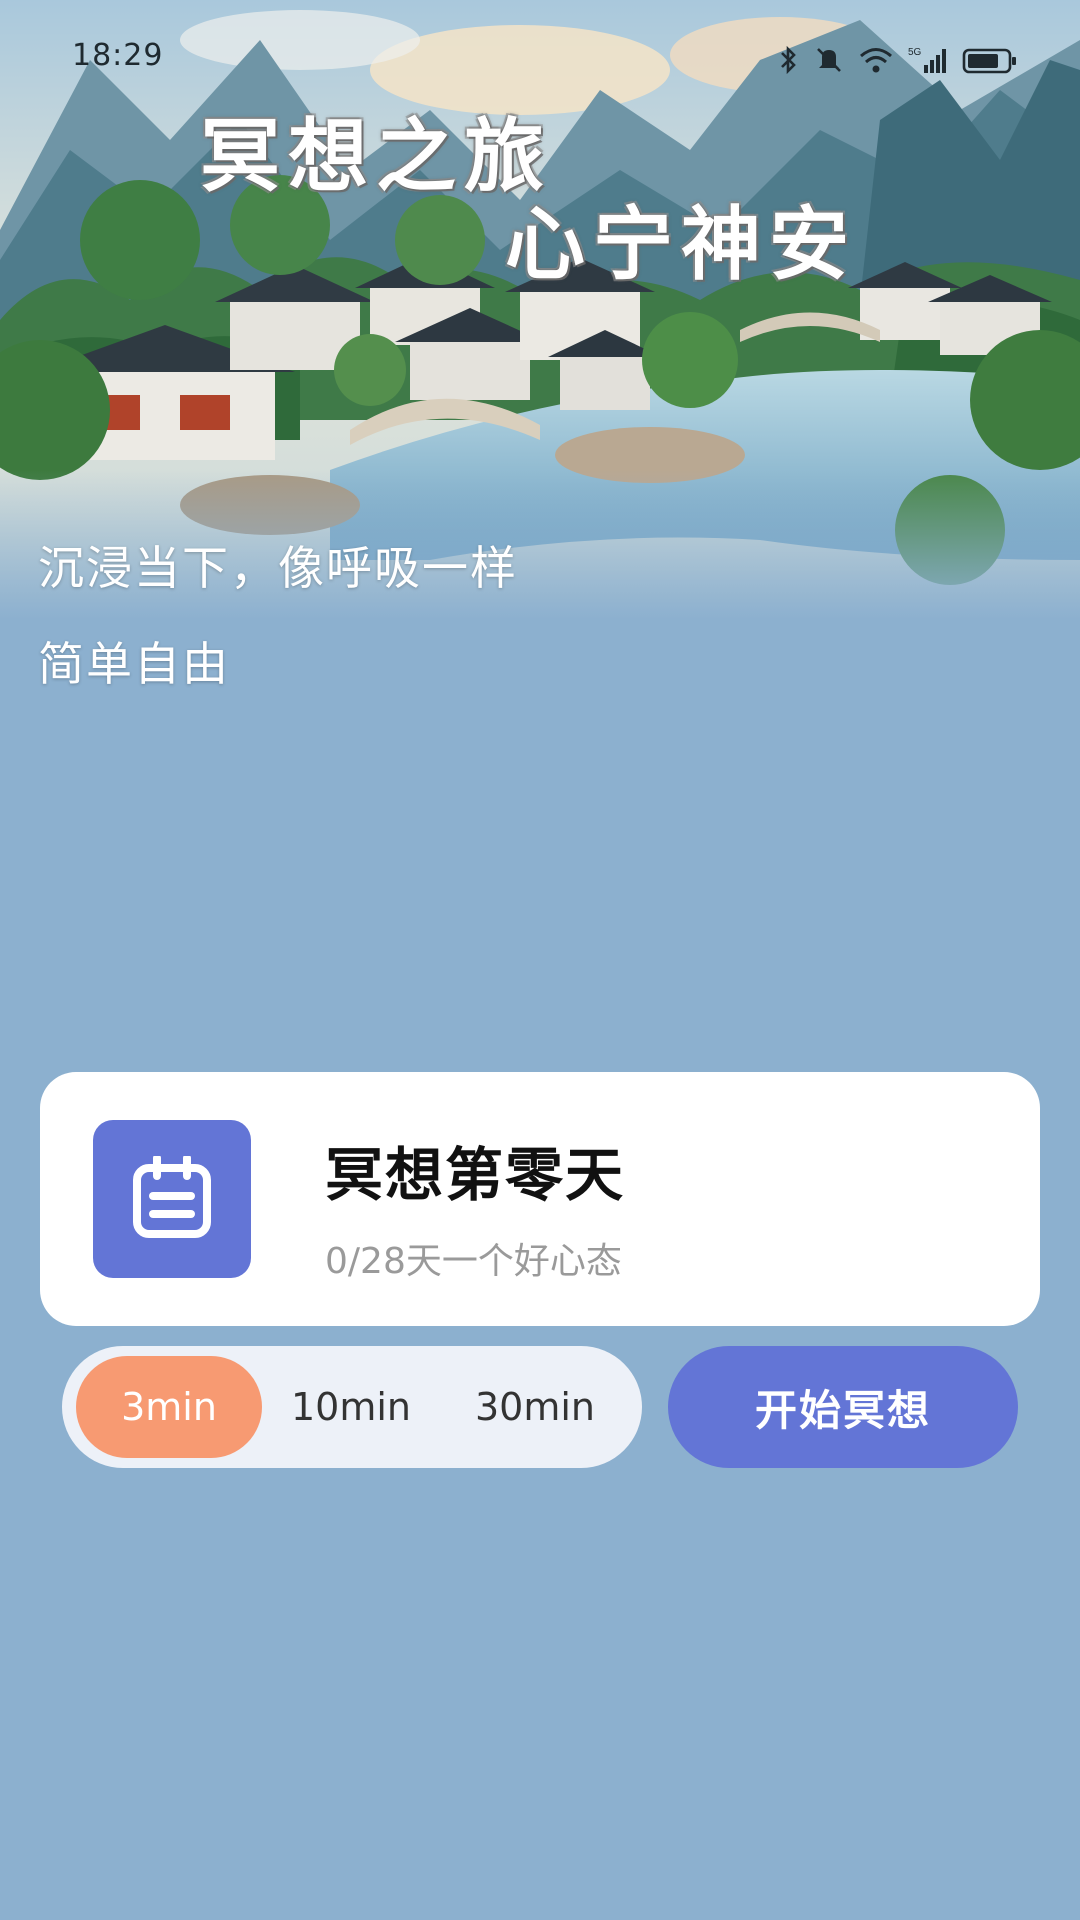 The height and width of the screenshot is (1920, 1080). What do you see at coordinates (990, 60) in the screenshot?
I see `battery-icon` at bounding box center [990, 60].